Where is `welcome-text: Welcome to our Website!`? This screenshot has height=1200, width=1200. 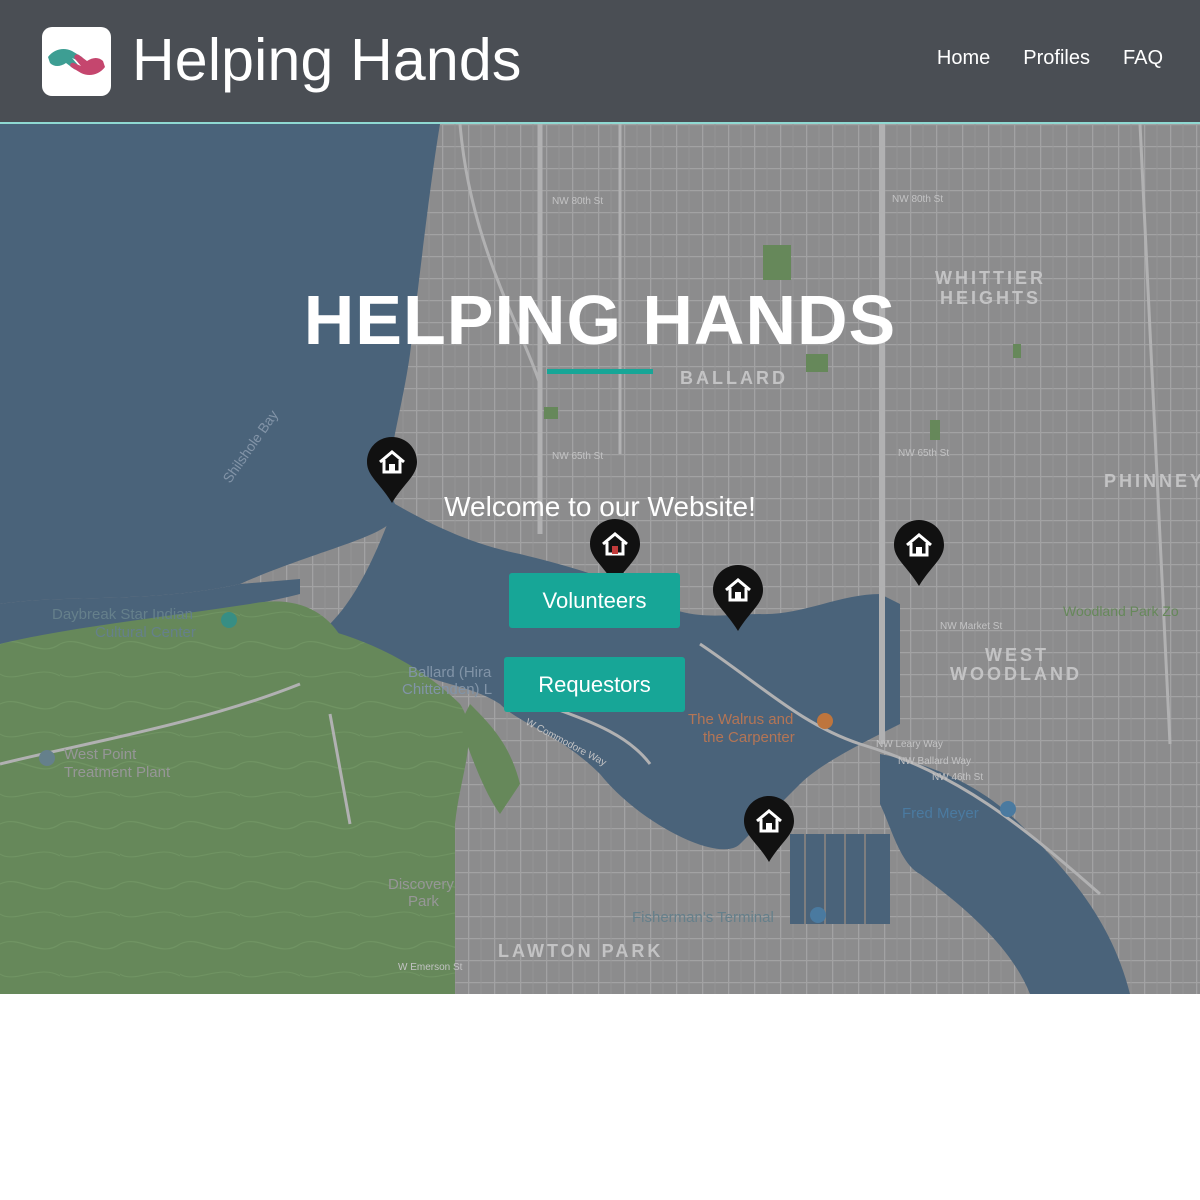
welcome-text: Welcome to our Website! is located at coordinates (600, 506).